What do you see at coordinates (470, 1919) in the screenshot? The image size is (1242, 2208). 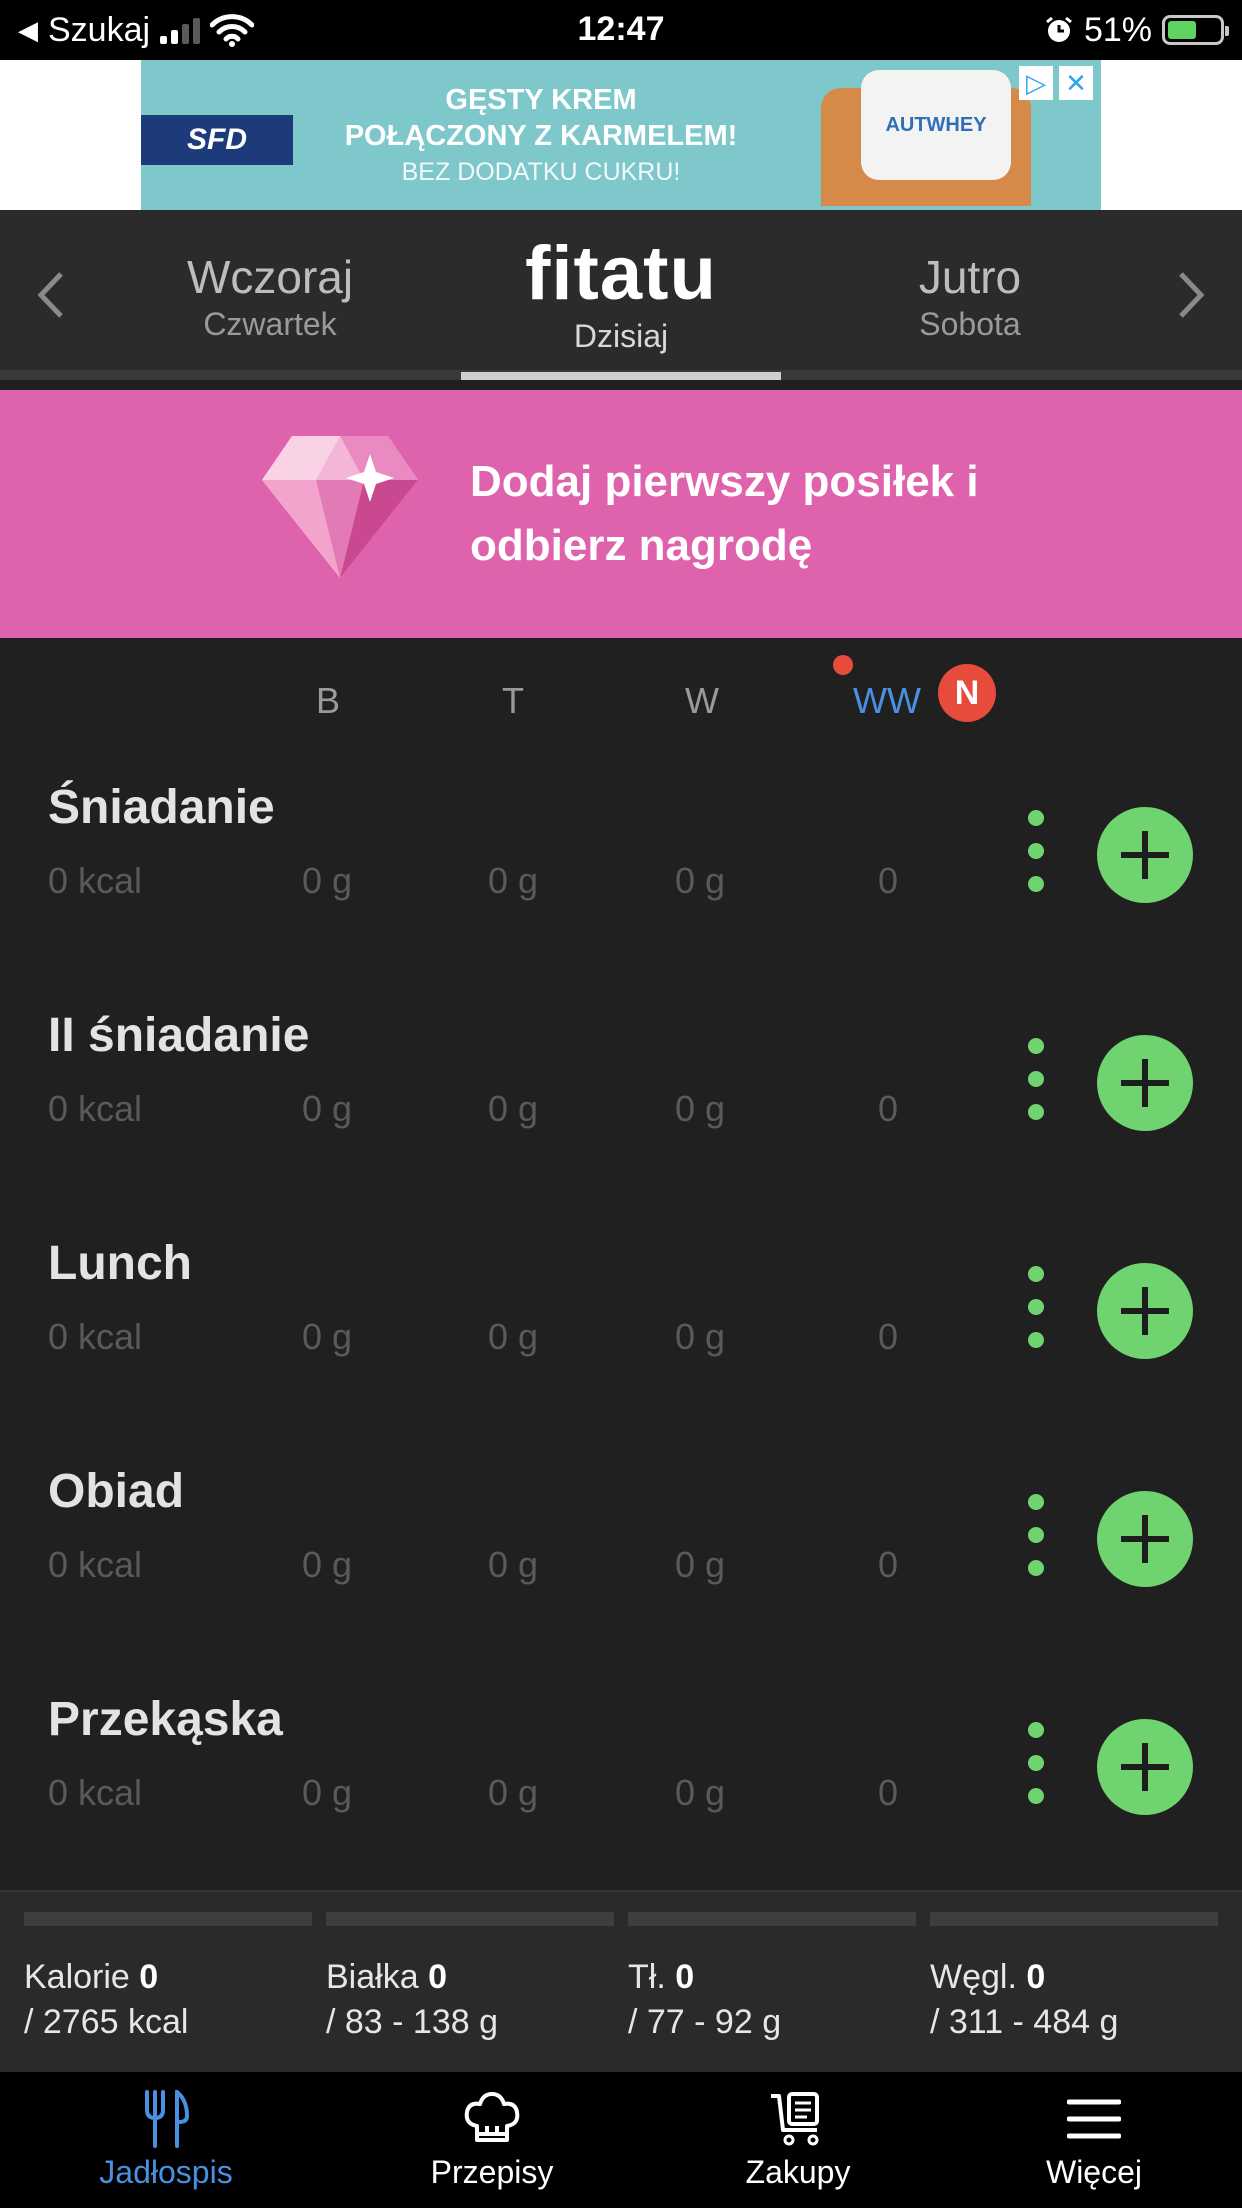 I see `protein-progress-bar` at bounding box center [470, 1919].